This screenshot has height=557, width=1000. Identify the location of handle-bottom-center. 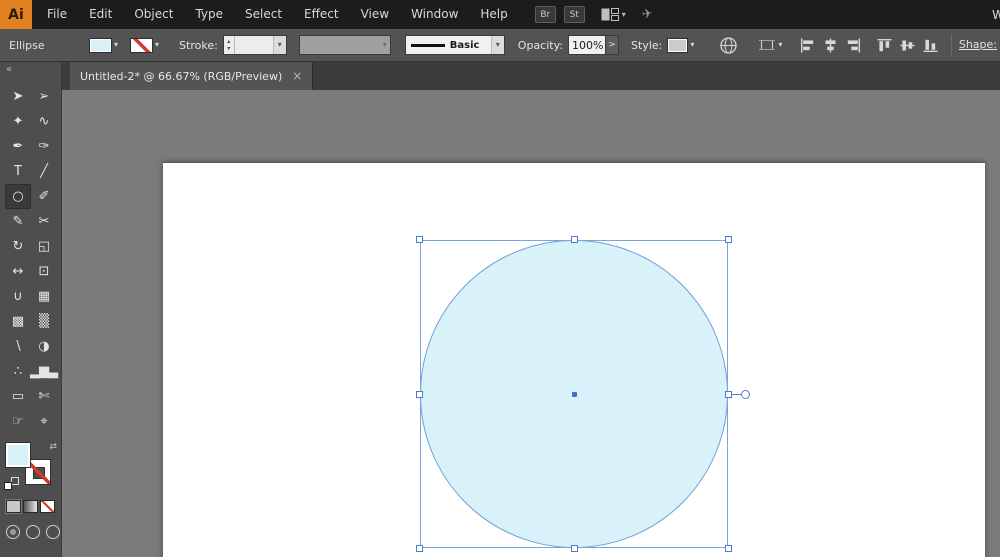
(574, 548).